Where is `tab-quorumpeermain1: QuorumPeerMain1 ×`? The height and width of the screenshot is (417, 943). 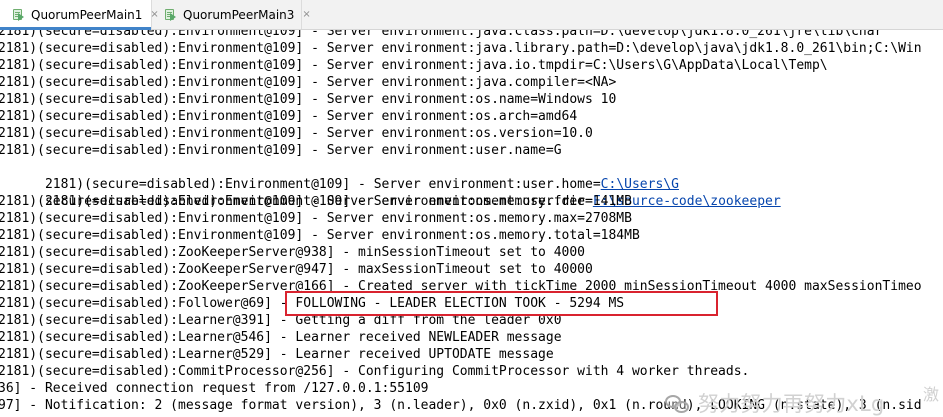
tab-quorumpeermain1: QuorumPeerMain1 × is located at coordinates (79, 15).